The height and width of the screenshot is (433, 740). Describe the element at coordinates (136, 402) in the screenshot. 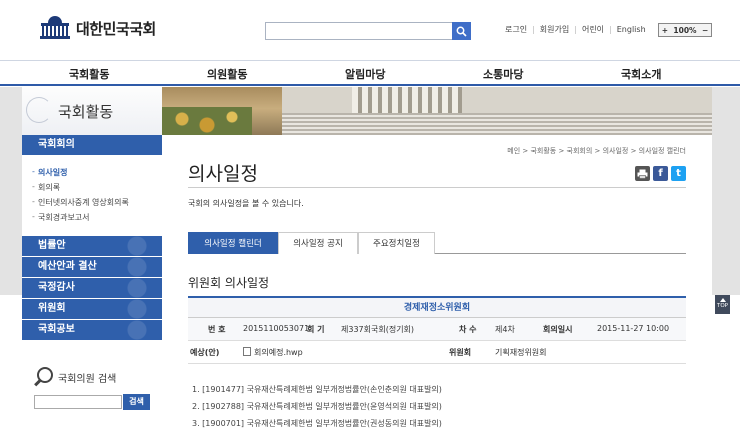

I see `member-search-button: 검색` at that location.